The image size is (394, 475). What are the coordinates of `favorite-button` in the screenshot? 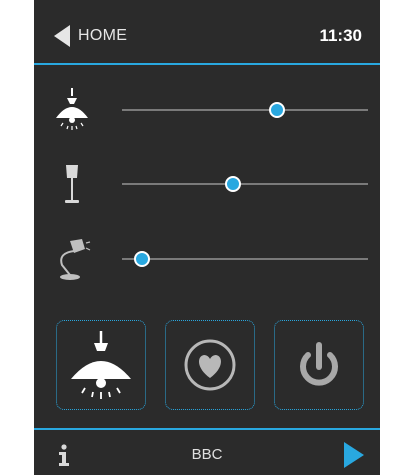 It's located at (210, 365).